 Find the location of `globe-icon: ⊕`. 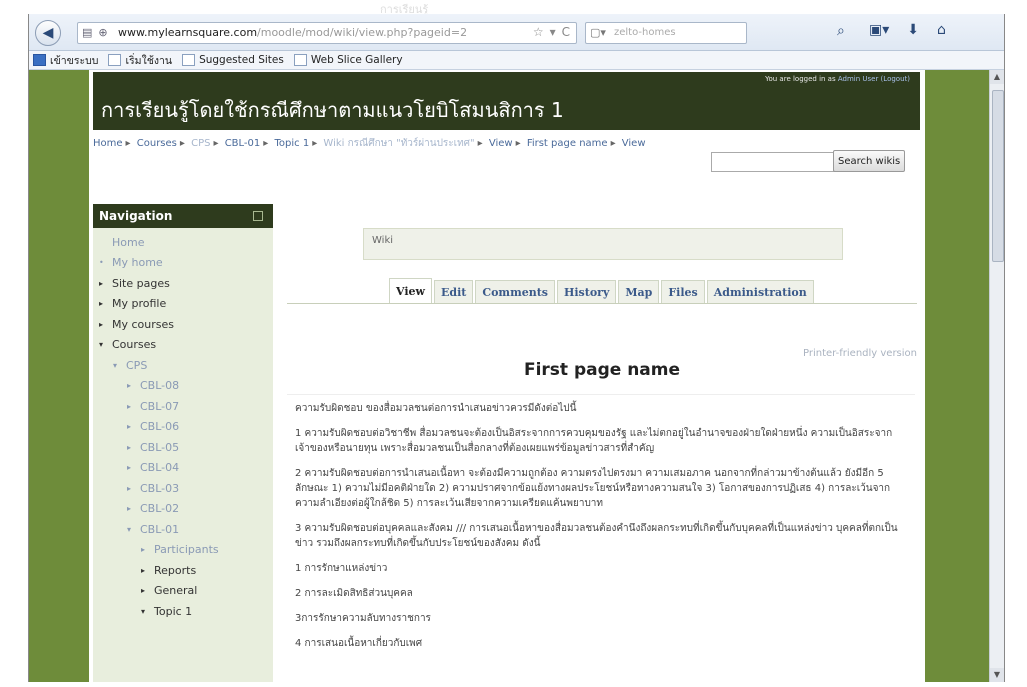

globe-icon: ⊕ is located at coordinates (103, 32).